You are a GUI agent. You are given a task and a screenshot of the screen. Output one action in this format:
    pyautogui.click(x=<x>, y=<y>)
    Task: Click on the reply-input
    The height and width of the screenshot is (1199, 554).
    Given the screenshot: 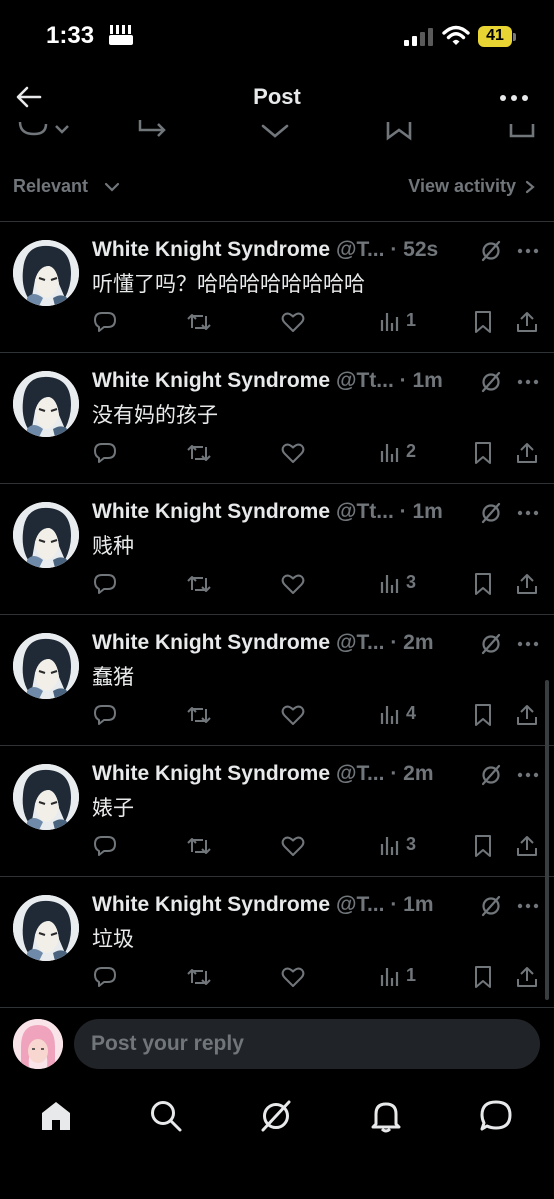 What is the action you would take?
    pyautogui.click(x=307, y=1044)
    